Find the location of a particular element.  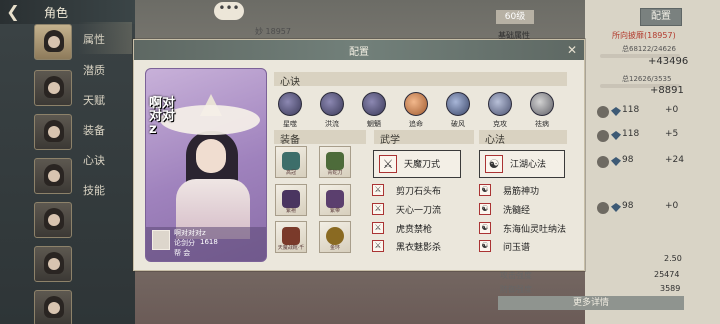

tab-equipment: 装备 is located at coordinates (94, 130).